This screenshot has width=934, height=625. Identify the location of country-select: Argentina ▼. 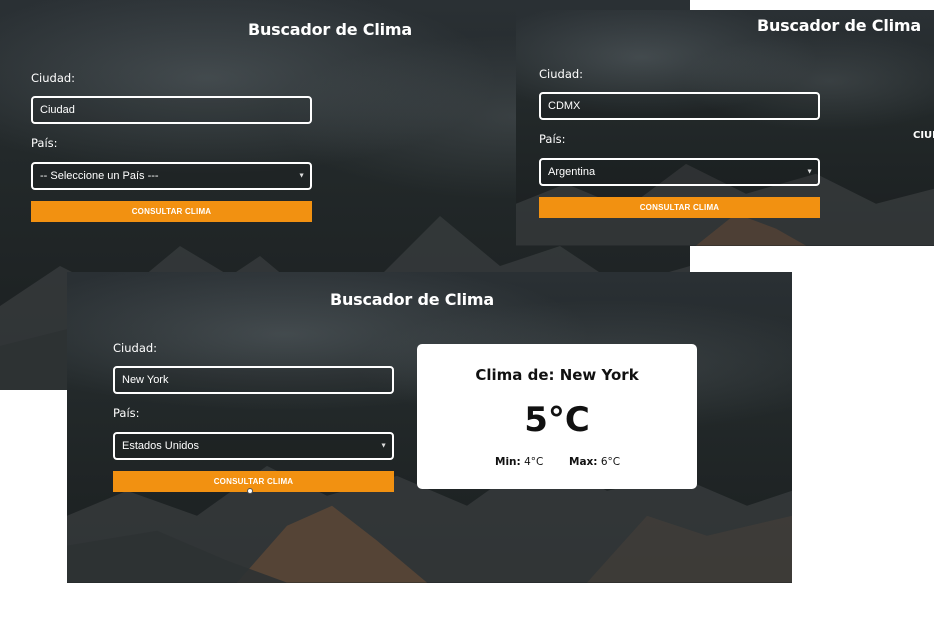
(679, 172).